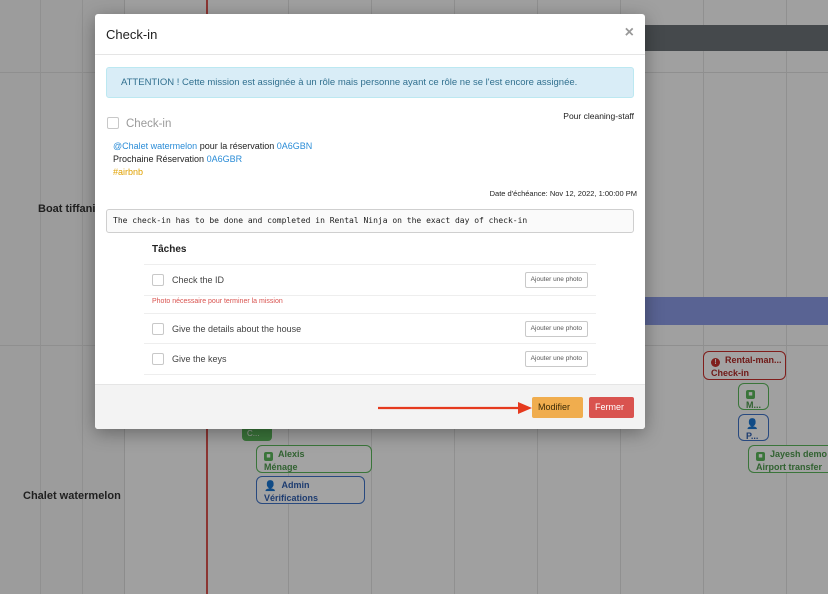  Describe the element at coordinates (132, 34) in the screenshot. I see `modal-title: Check-in` at that location.